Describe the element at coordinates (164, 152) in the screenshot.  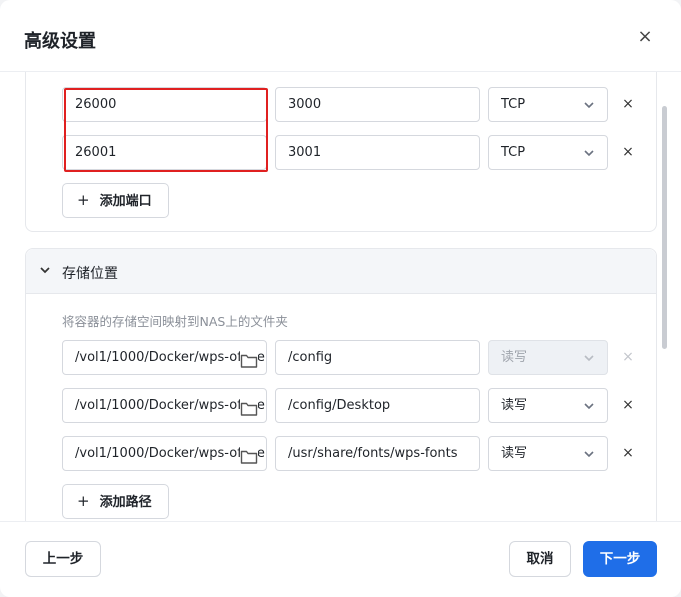
I see `host-port-input: 26001` at that location.